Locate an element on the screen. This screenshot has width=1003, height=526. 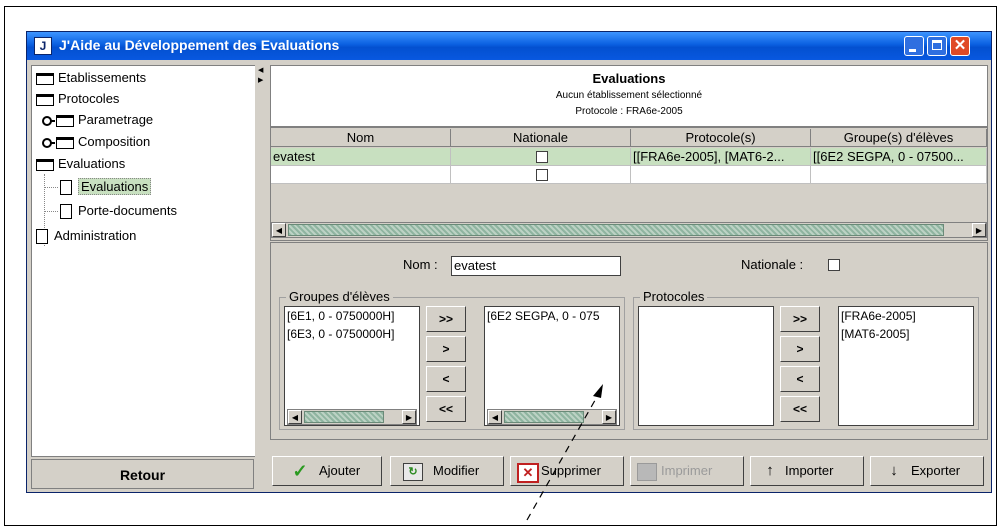
list-item: [FRA6e-2005] is located at coordinates (906, 316).